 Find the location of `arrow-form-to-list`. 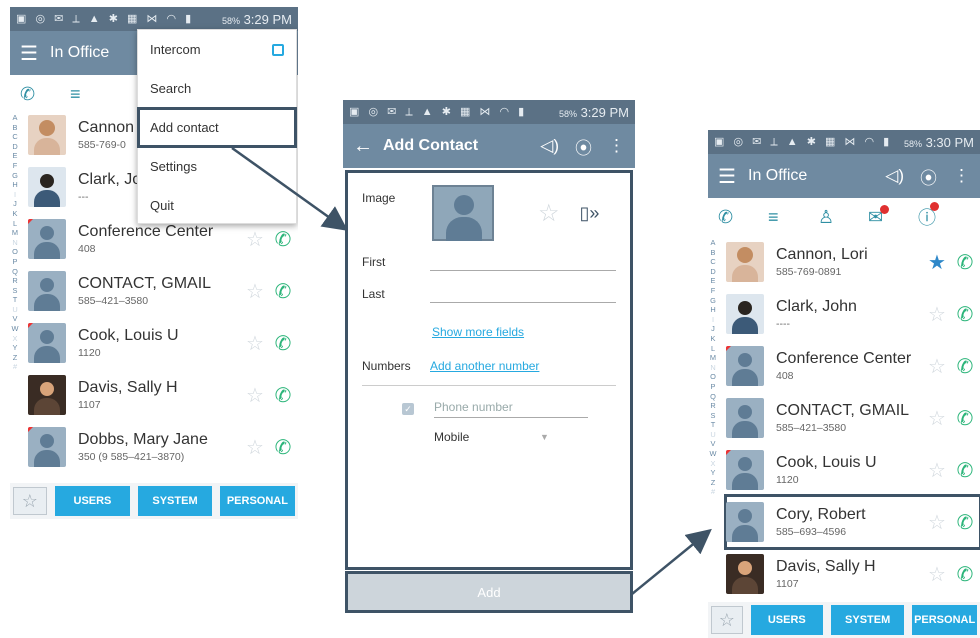

arrow-form-to-list is located at coordinates (671, 561).